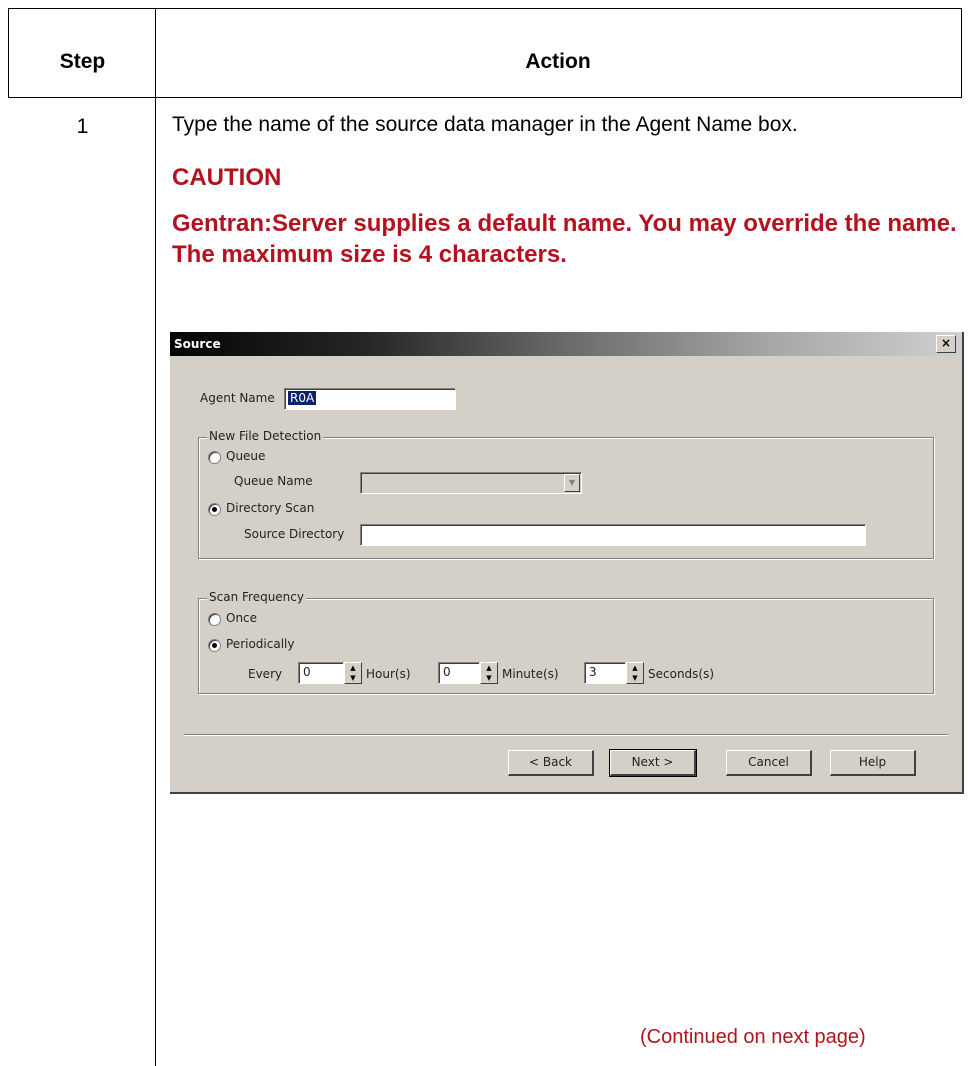  I want to click on queue-name-label: Queue Name, so click(273, 481).